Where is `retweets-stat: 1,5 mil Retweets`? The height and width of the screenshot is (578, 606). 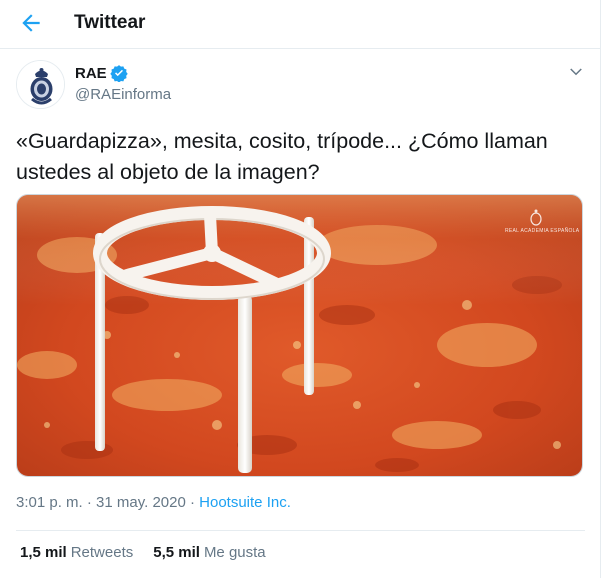 retweets-stat: 1,5 mil Retweets is located at coordinates (76, 552).